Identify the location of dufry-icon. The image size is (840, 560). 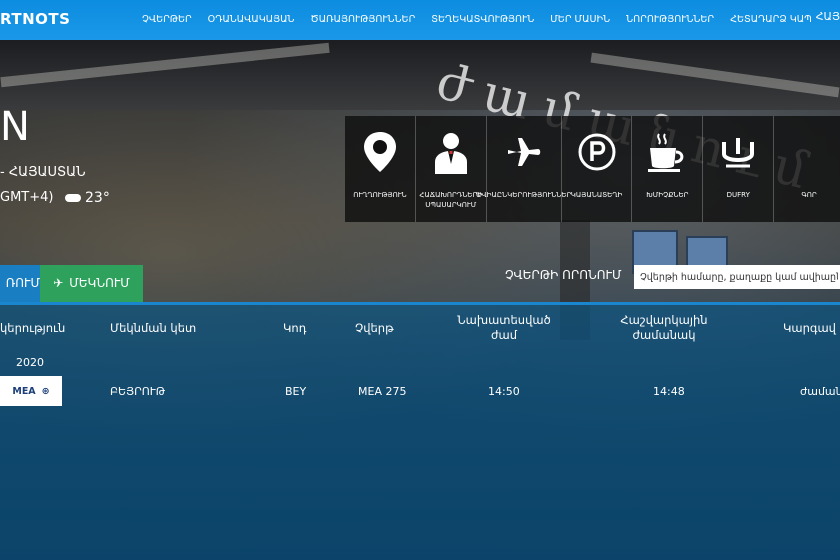
(738, 152).